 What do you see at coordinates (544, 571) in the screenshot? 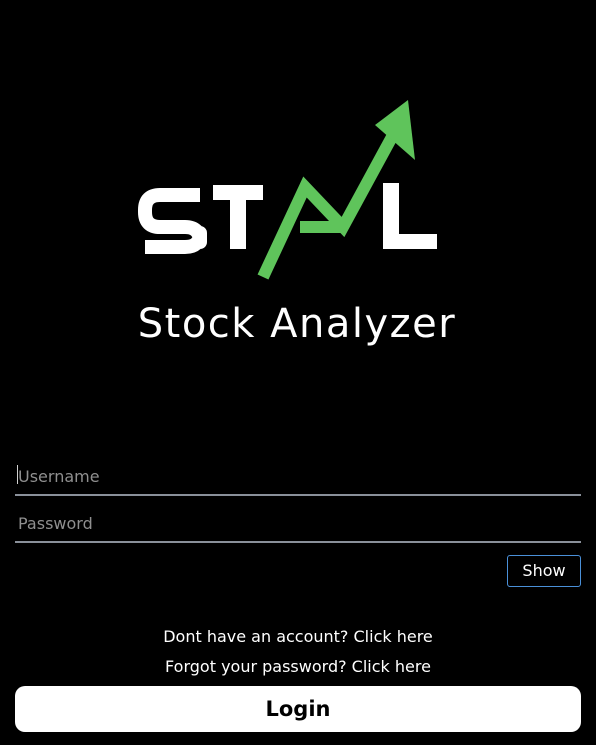
I see `show-password-button: Show` at bounding box center [544, 571].